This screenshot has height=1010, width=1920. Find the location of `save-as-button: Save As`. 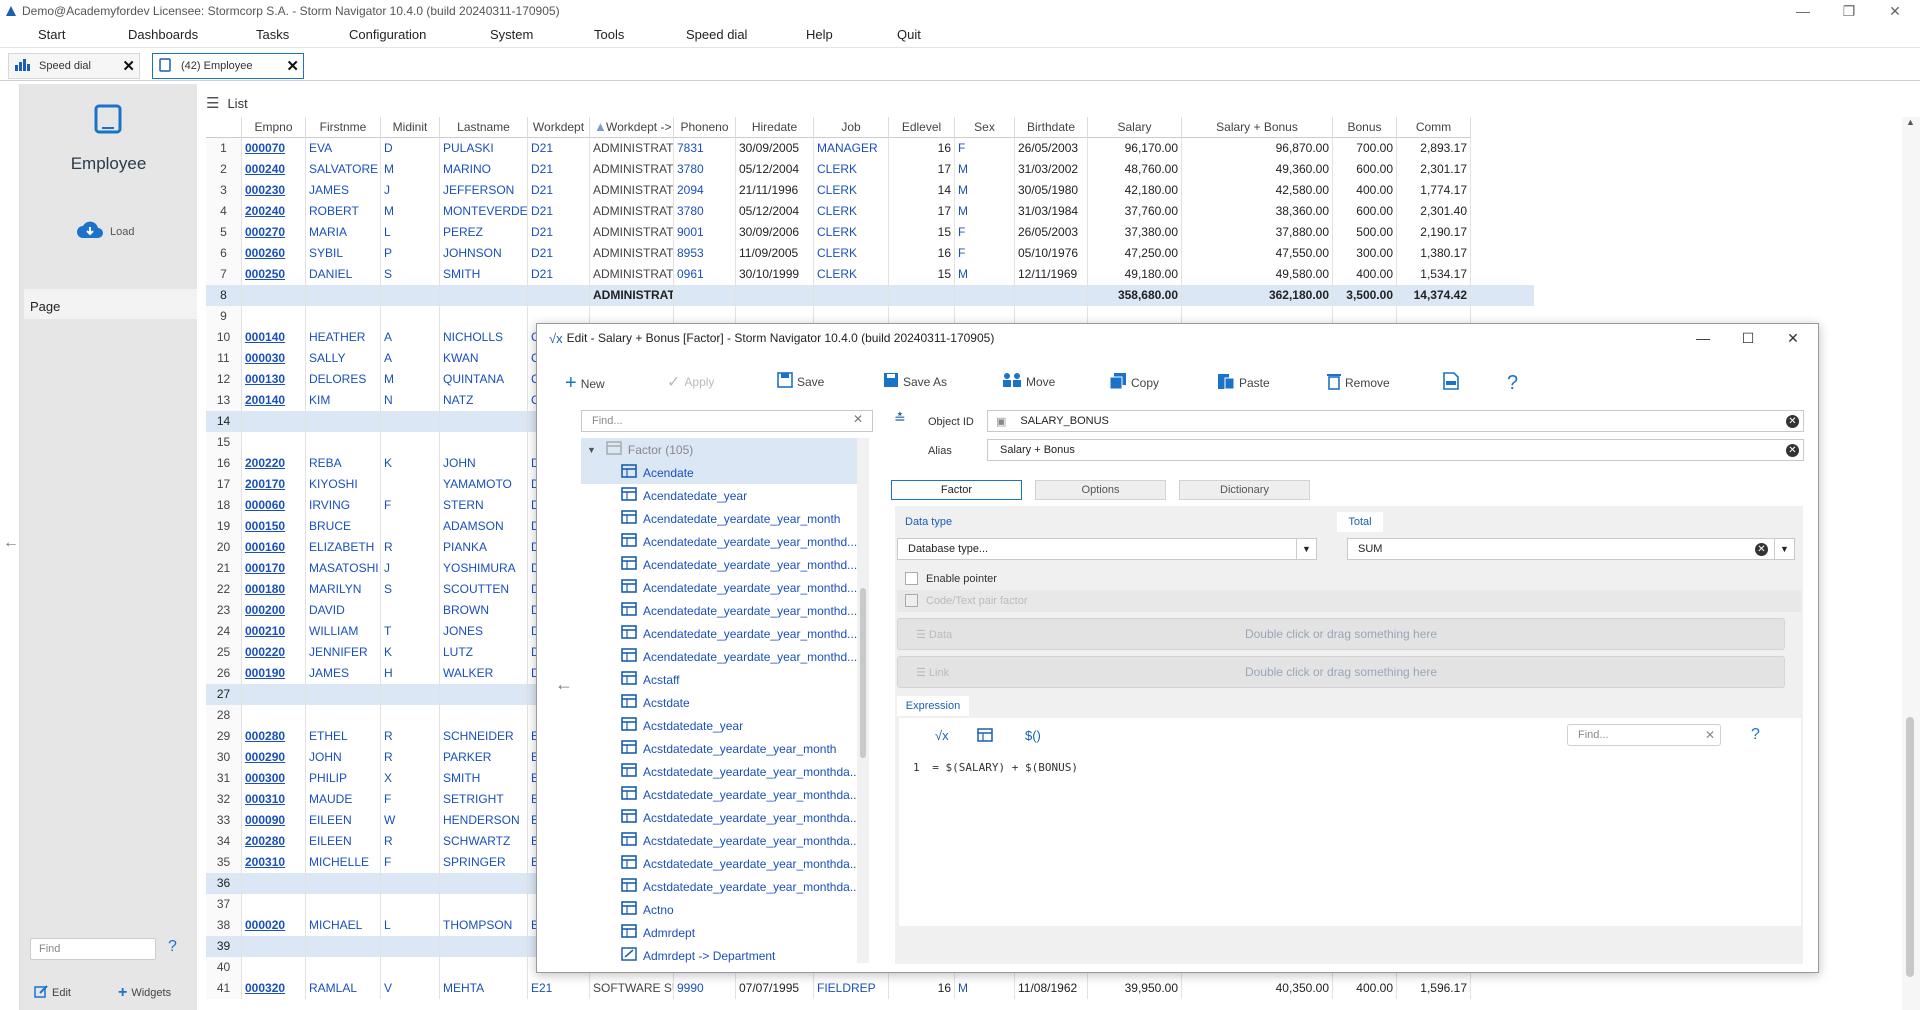

save-as-button: Save As is located at coordinates (915, 381).